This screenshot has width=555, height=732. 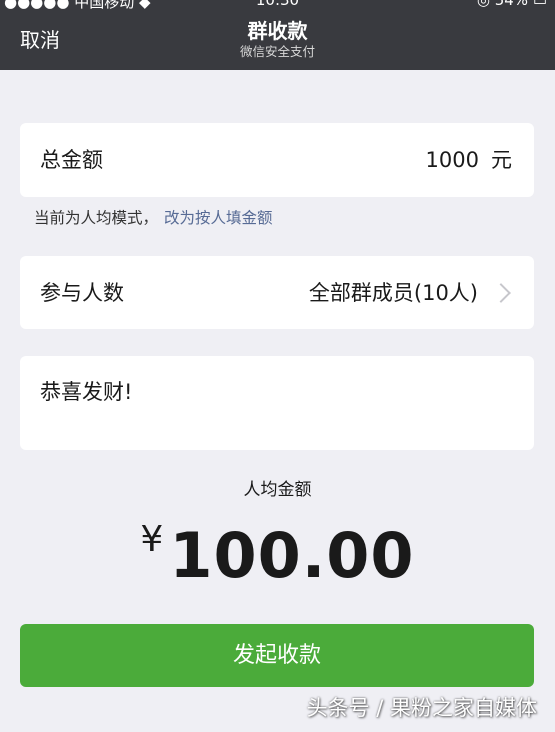 What do you see at coordinates (277, 655) in the screenshot?
I see `start-collection-button: 发起收款` at bounding box center [277, 655].